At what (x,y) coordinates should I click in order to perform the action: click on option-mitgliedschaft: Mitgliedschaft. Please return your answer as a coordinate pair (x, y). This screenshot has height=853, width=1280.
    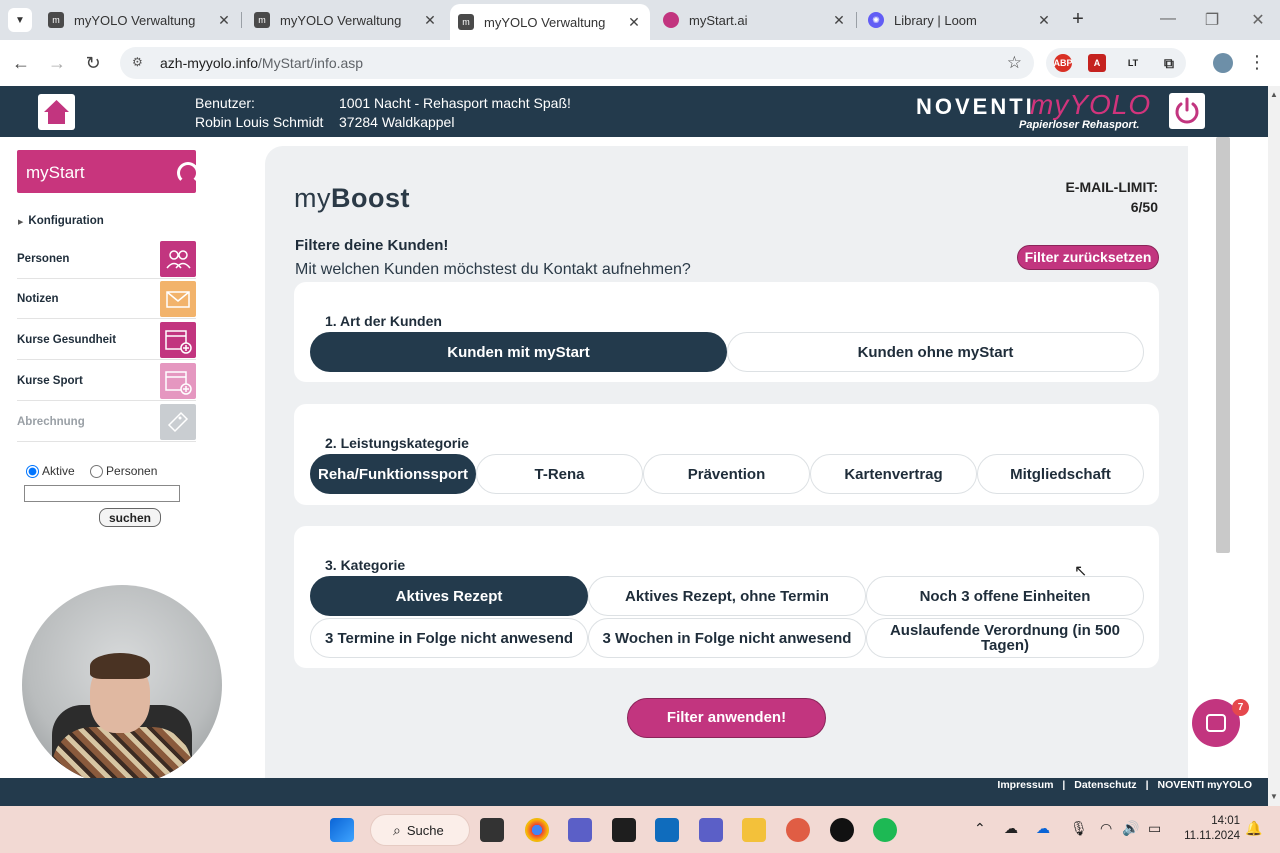
    Looking at the image, I should click on (1060, 474).